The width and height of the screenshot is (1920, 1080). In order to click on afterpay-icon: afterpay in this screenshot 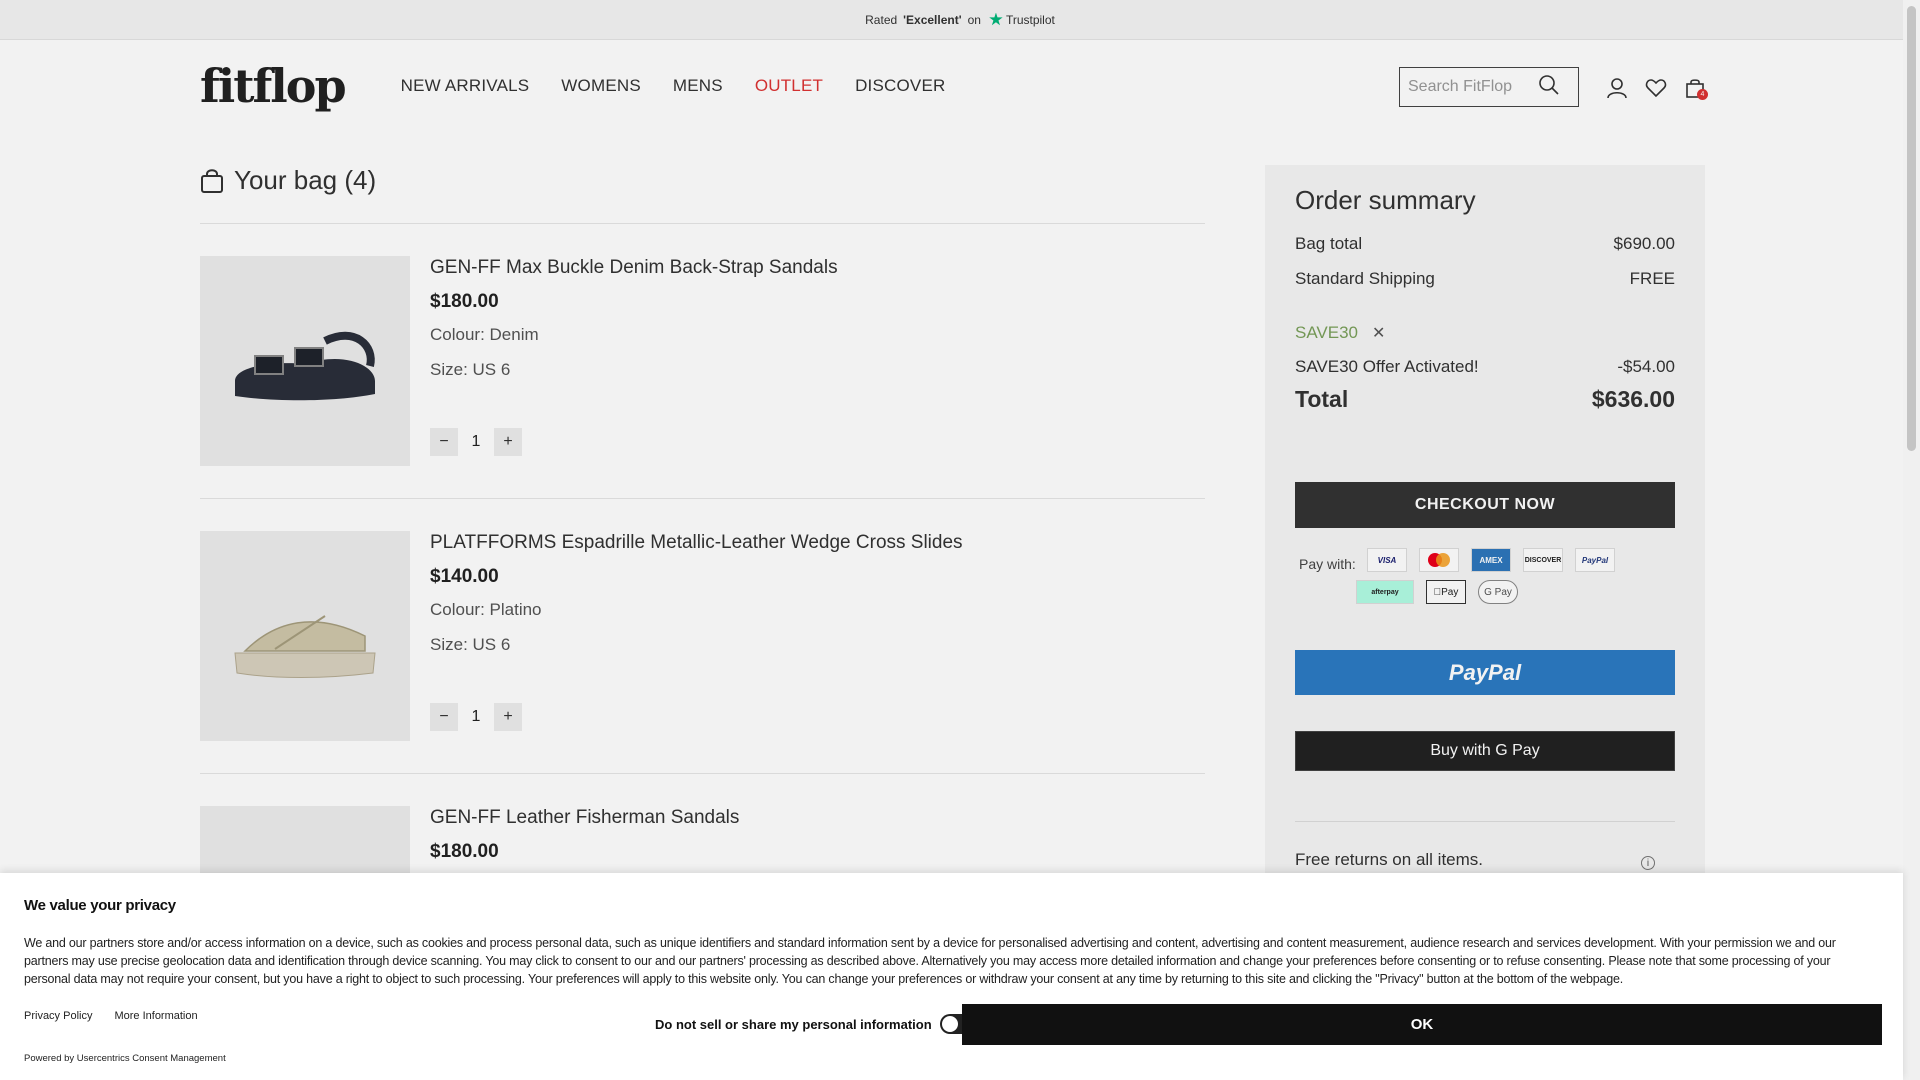, I will do `click(1385, 592)`.